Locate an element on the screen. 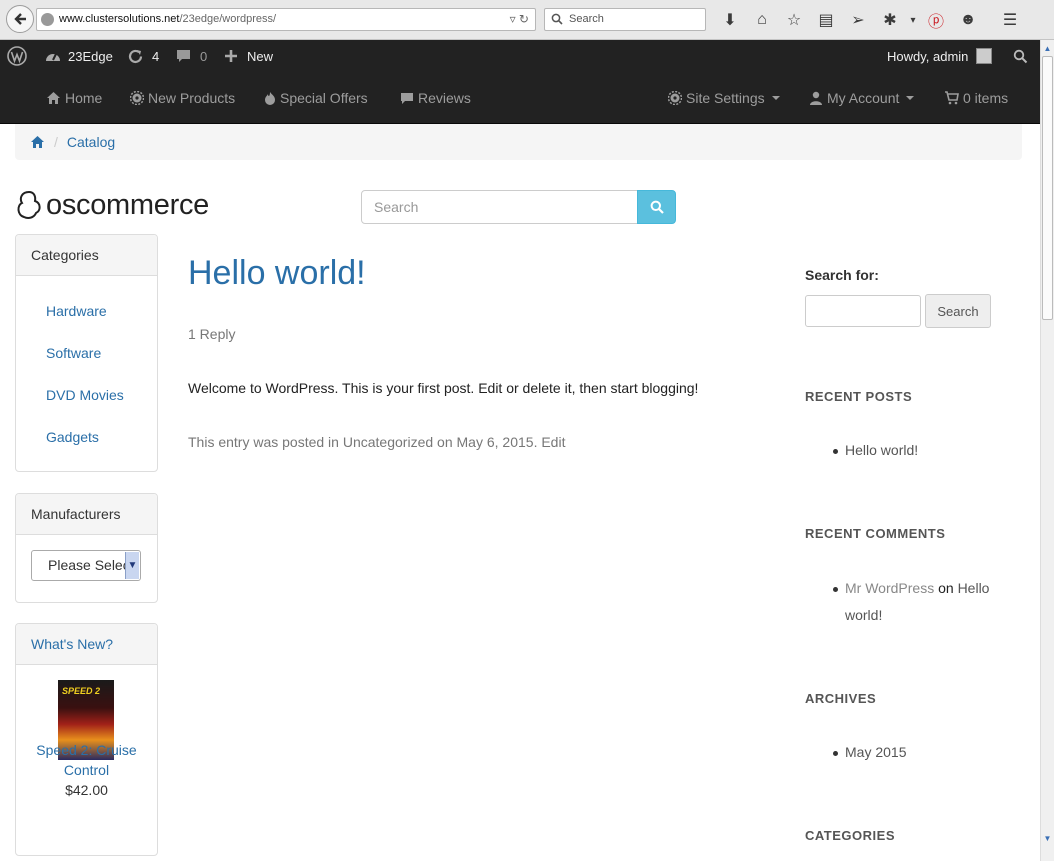 The height and width of the screenshot is (861, 1054). home-icon: ⌂ is located at coordinates (762, 20).